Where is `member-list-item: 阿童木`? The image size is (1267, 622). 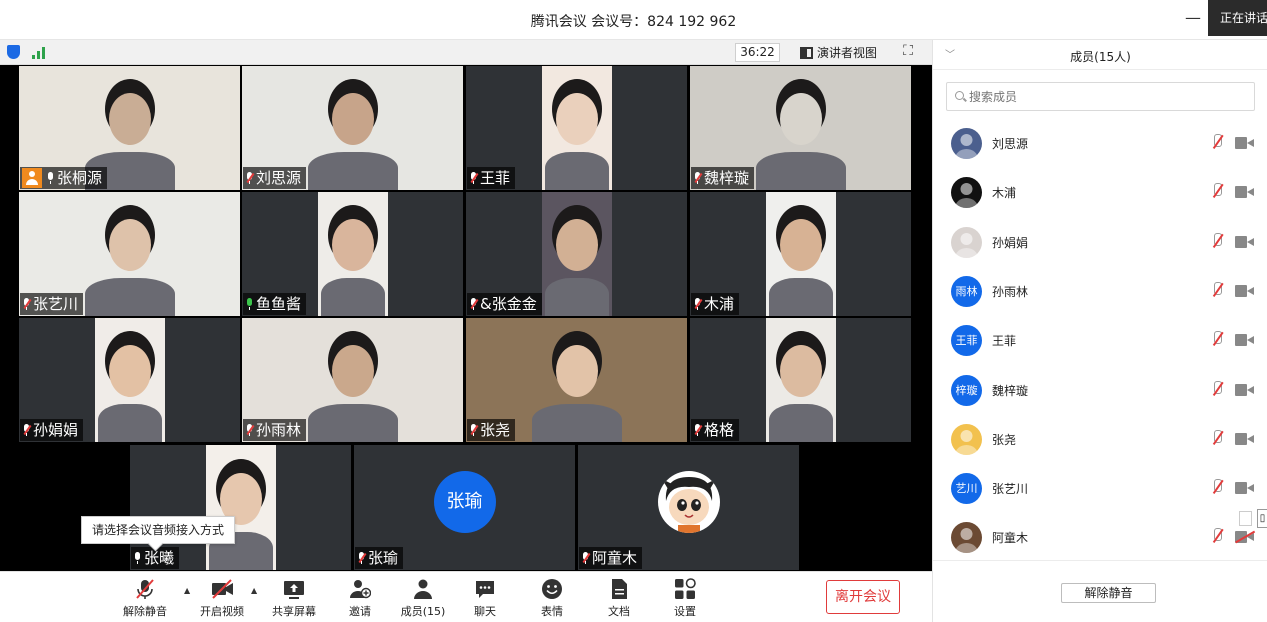 member-list-item: 阿童木 is located at coordinates (1100, 537).